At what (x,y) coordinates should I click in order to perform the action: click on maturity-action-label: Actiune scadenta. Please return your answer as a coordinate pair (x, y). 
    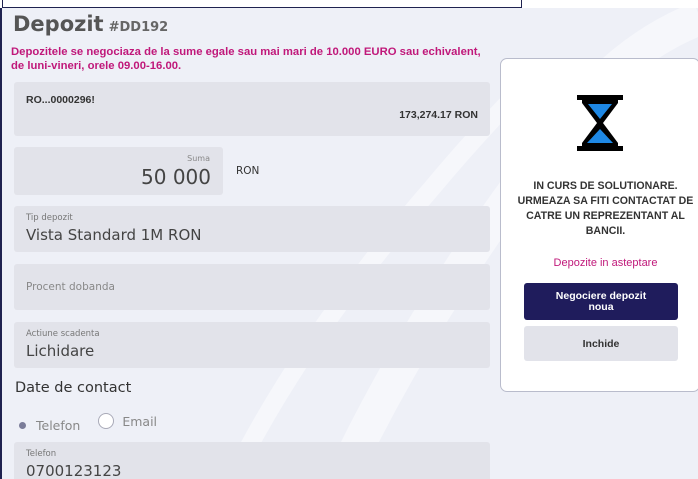
    Looking at the image, I should click on (63, 334).